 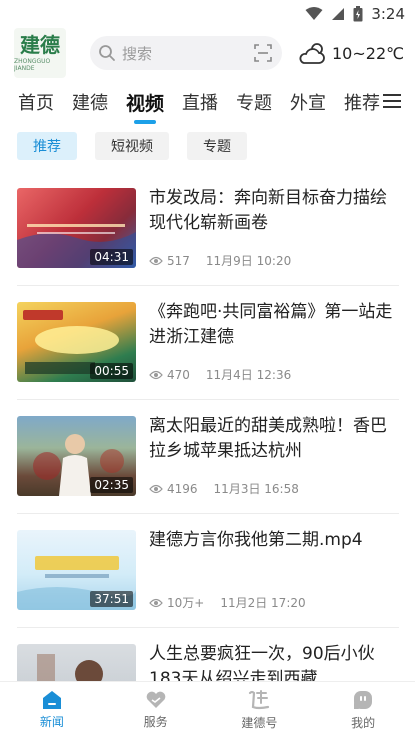 I want to click on tab-external: 外宣, so click(x=308, y=102).